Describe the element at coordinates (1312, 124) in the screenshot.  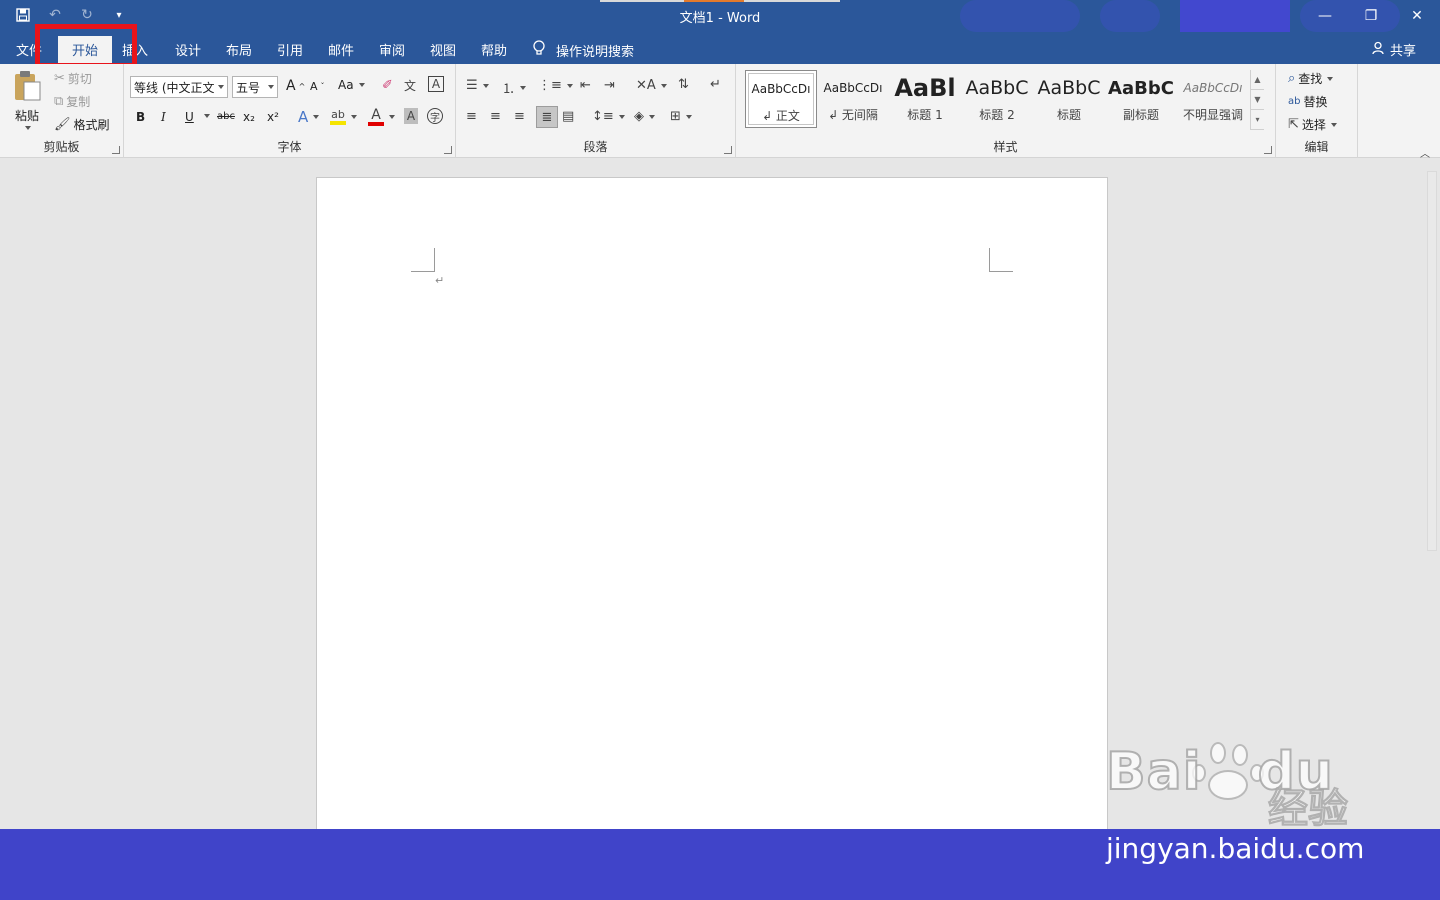
I see `select-button: ⇱ 选择` at that location.